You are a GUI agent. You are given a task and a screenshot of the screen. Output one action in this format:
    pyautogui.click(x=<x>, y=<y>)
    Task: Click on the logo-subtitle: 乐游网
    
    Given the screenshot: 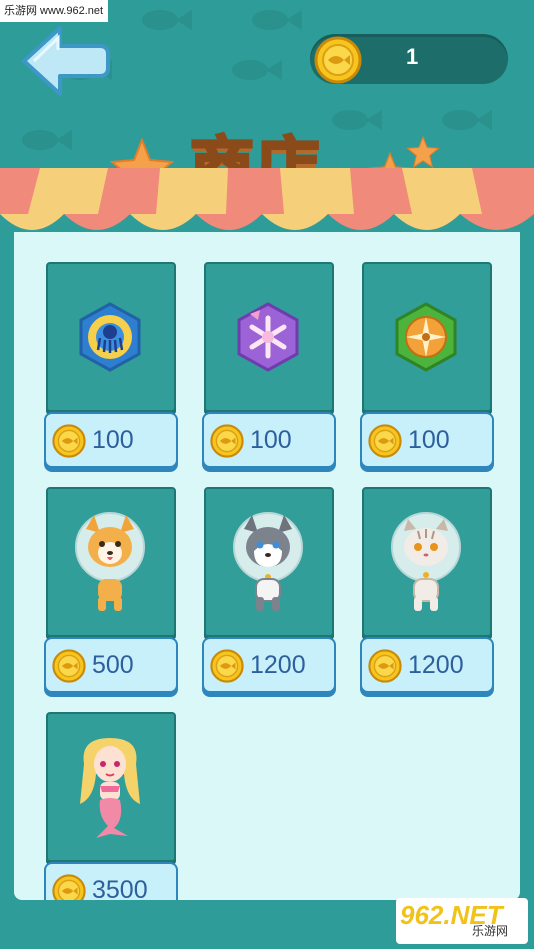 What is the action you would take?
    pyautogui.click(x=490, y=931)
    